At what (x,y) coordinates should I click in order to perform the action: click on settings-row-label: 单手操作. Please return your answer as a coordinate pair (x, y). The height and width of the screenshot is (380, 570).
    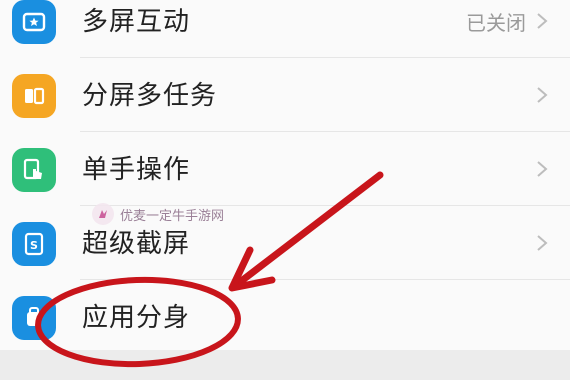
    Looking at the image, I should click on (136, 170).